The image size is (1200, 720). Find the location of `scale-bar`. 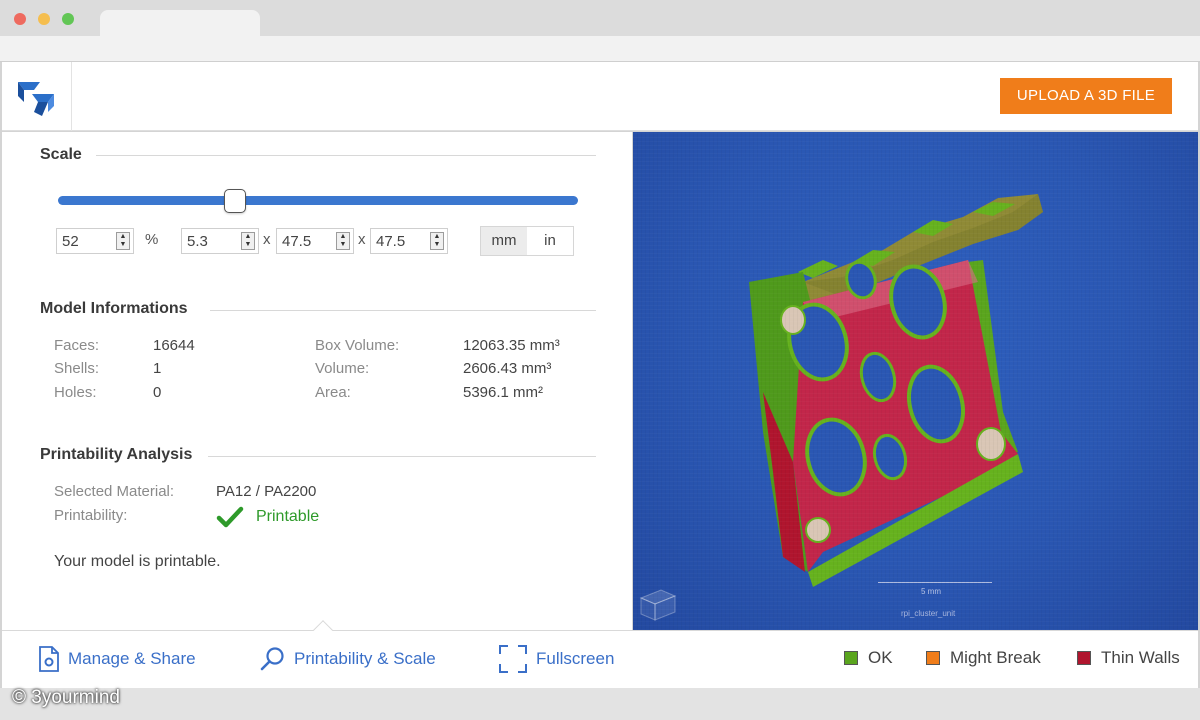

scale-bar is located at coordinates (935, 582).